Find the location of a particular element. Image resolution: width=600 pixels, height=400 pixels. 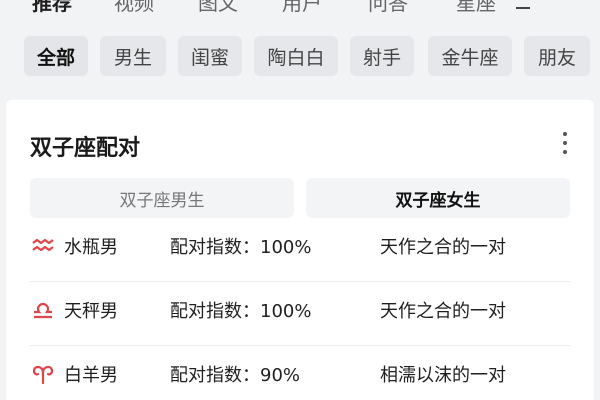

more-vertical-icon is located at coordinates (565, 143).